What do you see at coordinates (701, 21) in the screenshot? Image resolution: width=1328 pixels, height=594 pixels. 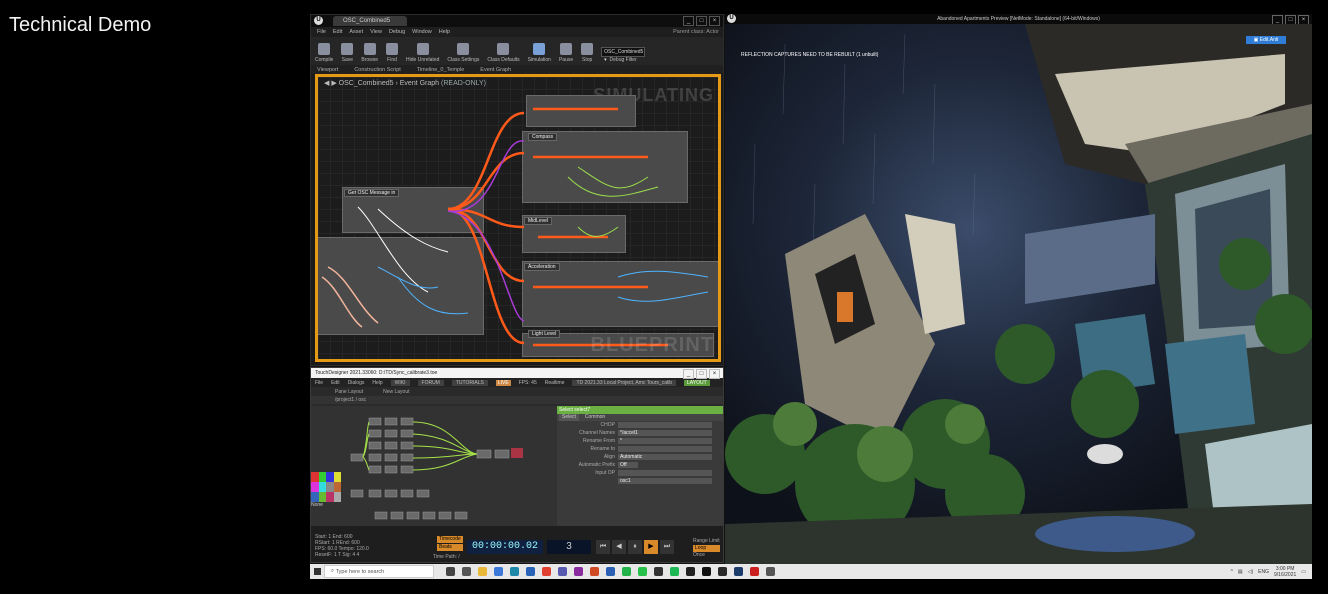 I see `maximize-icon: □` at bounding box center [701, 21].